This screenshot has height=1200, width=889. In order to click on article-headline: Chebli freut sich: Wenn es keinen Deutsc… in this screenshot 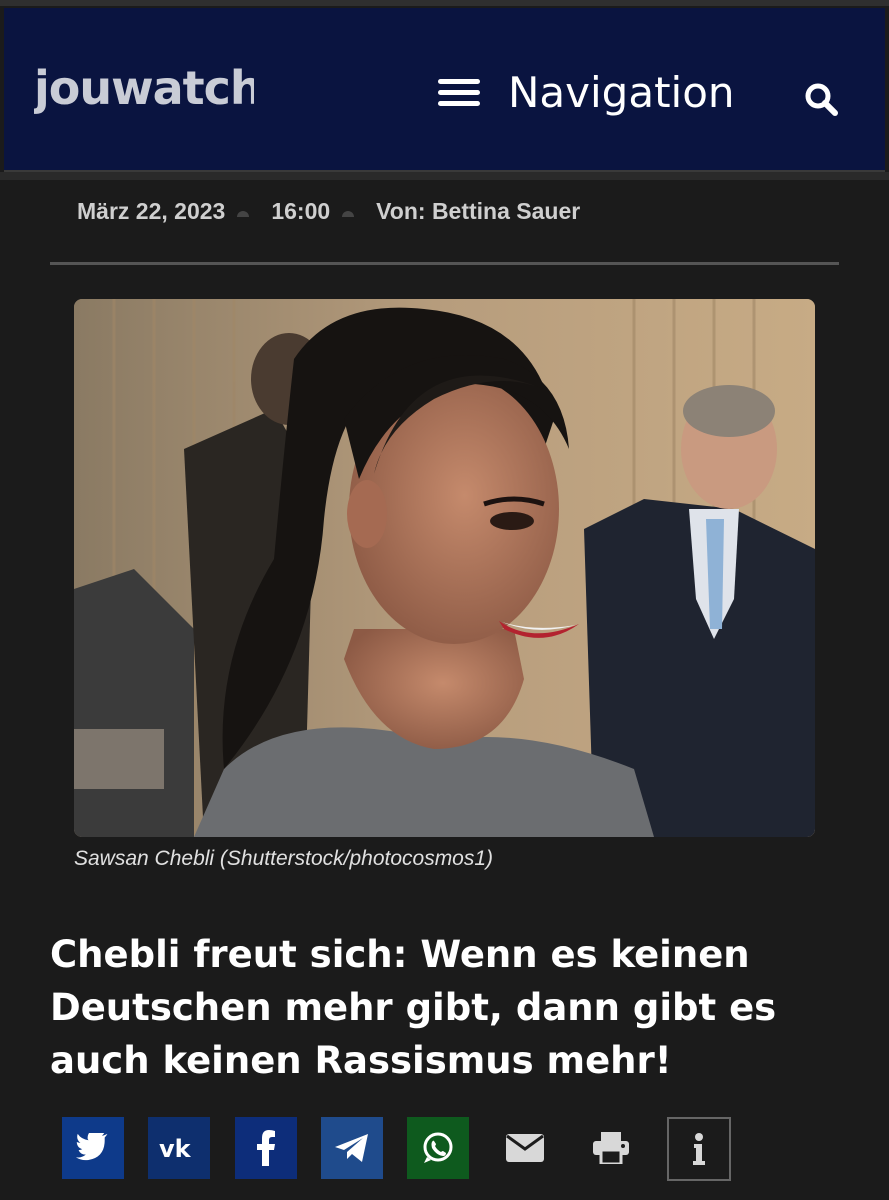, I will do `click(413, 1007)`.